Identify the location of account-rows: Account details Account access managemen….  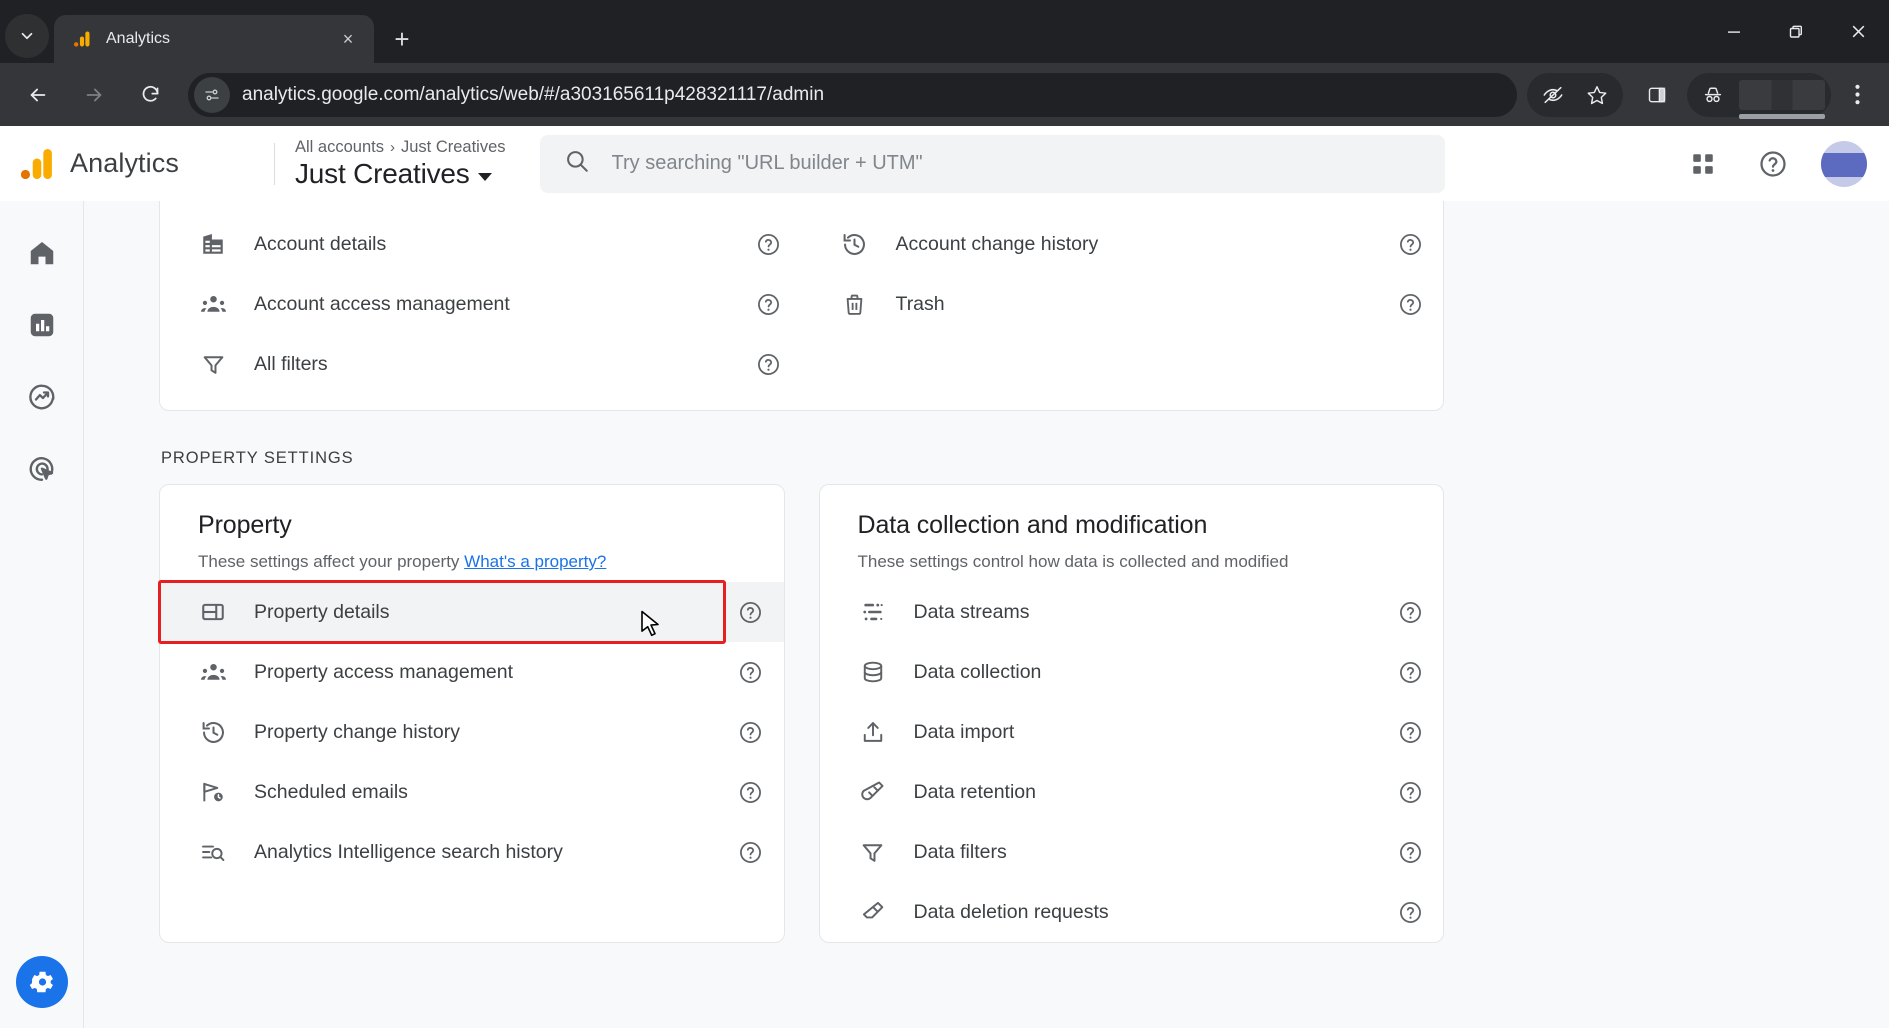
(801, 300).